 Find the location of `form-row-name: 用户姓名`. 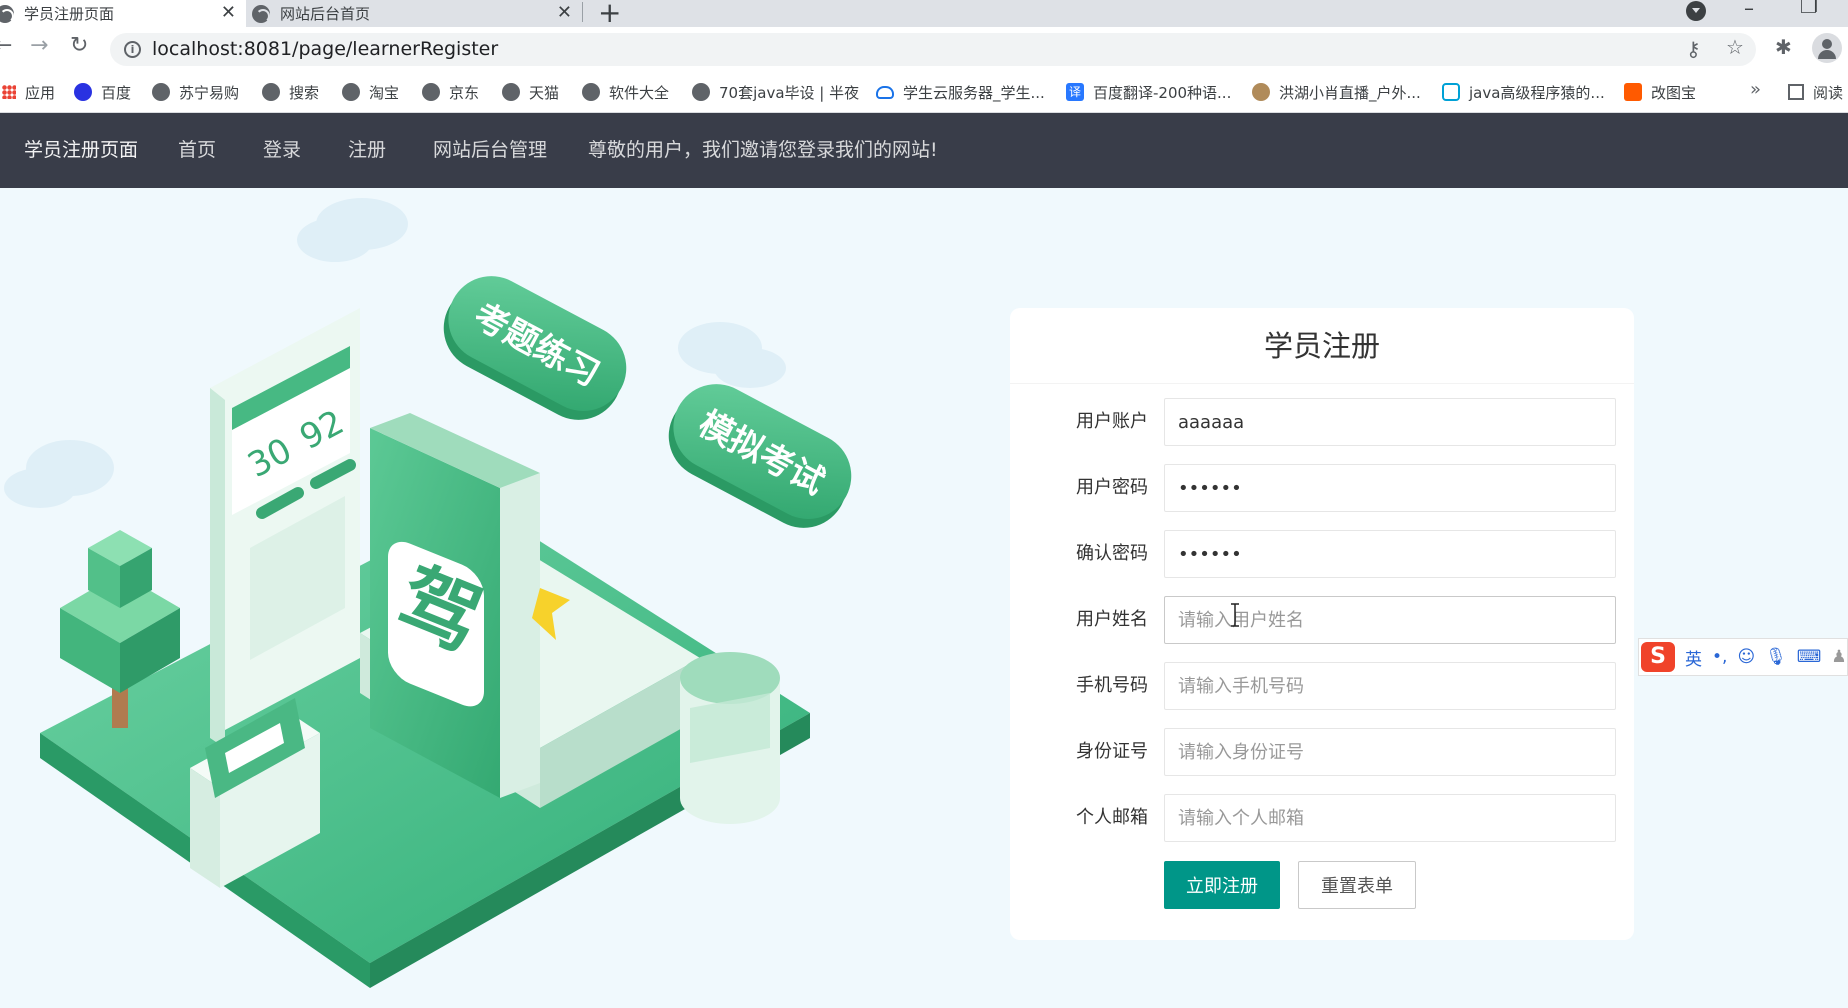

form-row-name: 用户姓名 is located at coordinates (1322, 620).